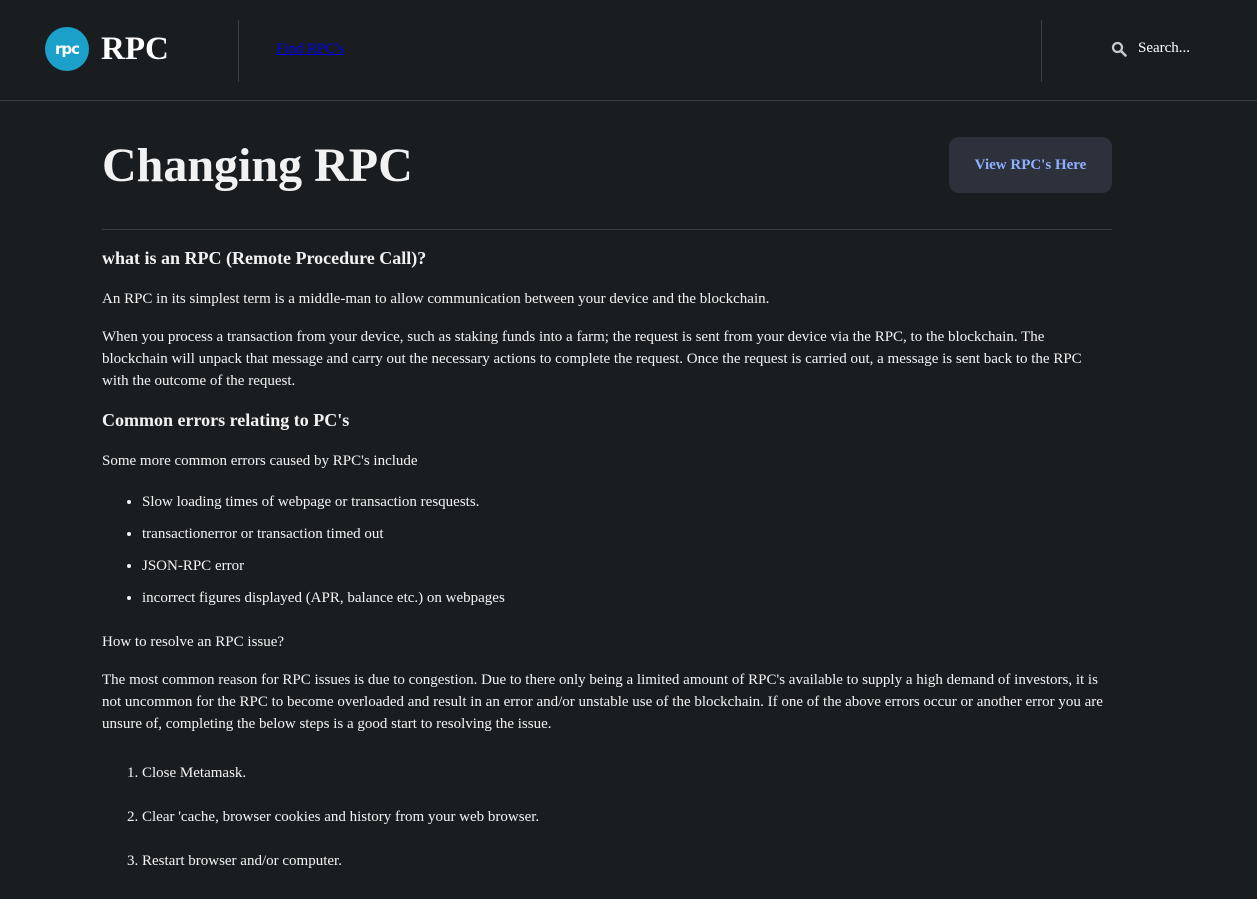 The height and width of the screenshot is (899, 1257). Describe the element at coordinates (627, 861) in the screenshot. I see `list-item: Restart browser and/or computer.` at that location.